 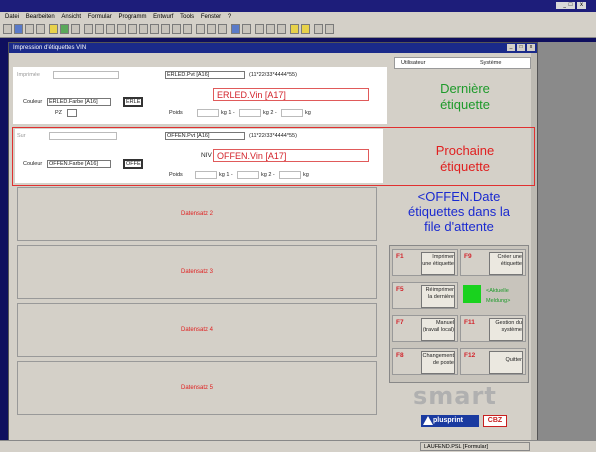 I want to click on status-message: <Aktuelle Meldung>, so click(x=498, y=296).